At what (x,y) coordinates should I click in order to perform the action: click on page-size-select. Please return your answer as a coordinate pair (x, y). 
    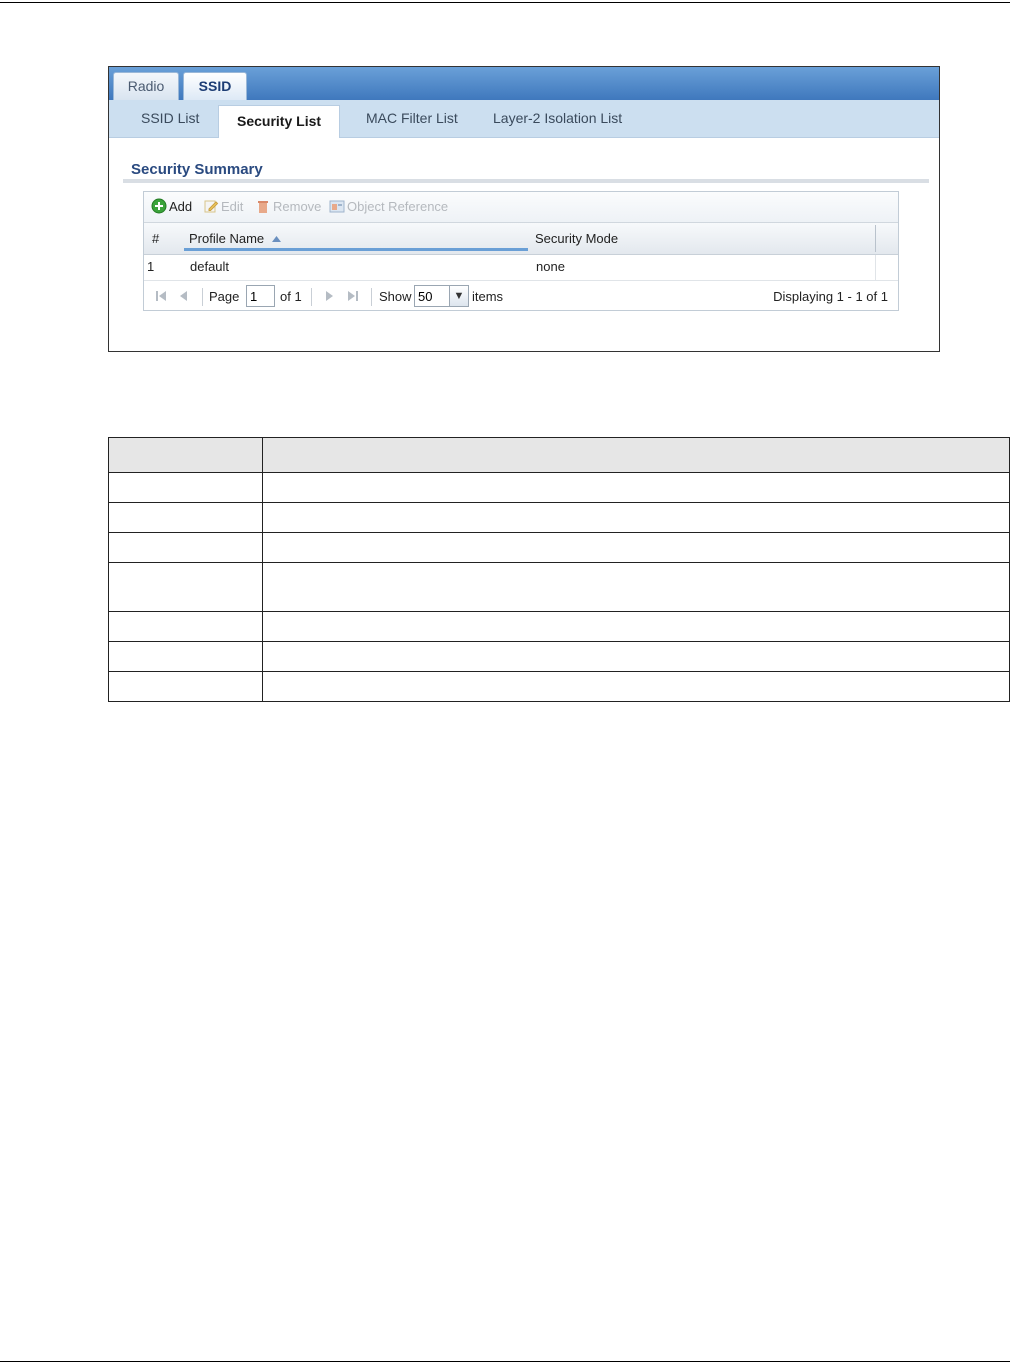
    Looking at the image, I should click on (432, 296).